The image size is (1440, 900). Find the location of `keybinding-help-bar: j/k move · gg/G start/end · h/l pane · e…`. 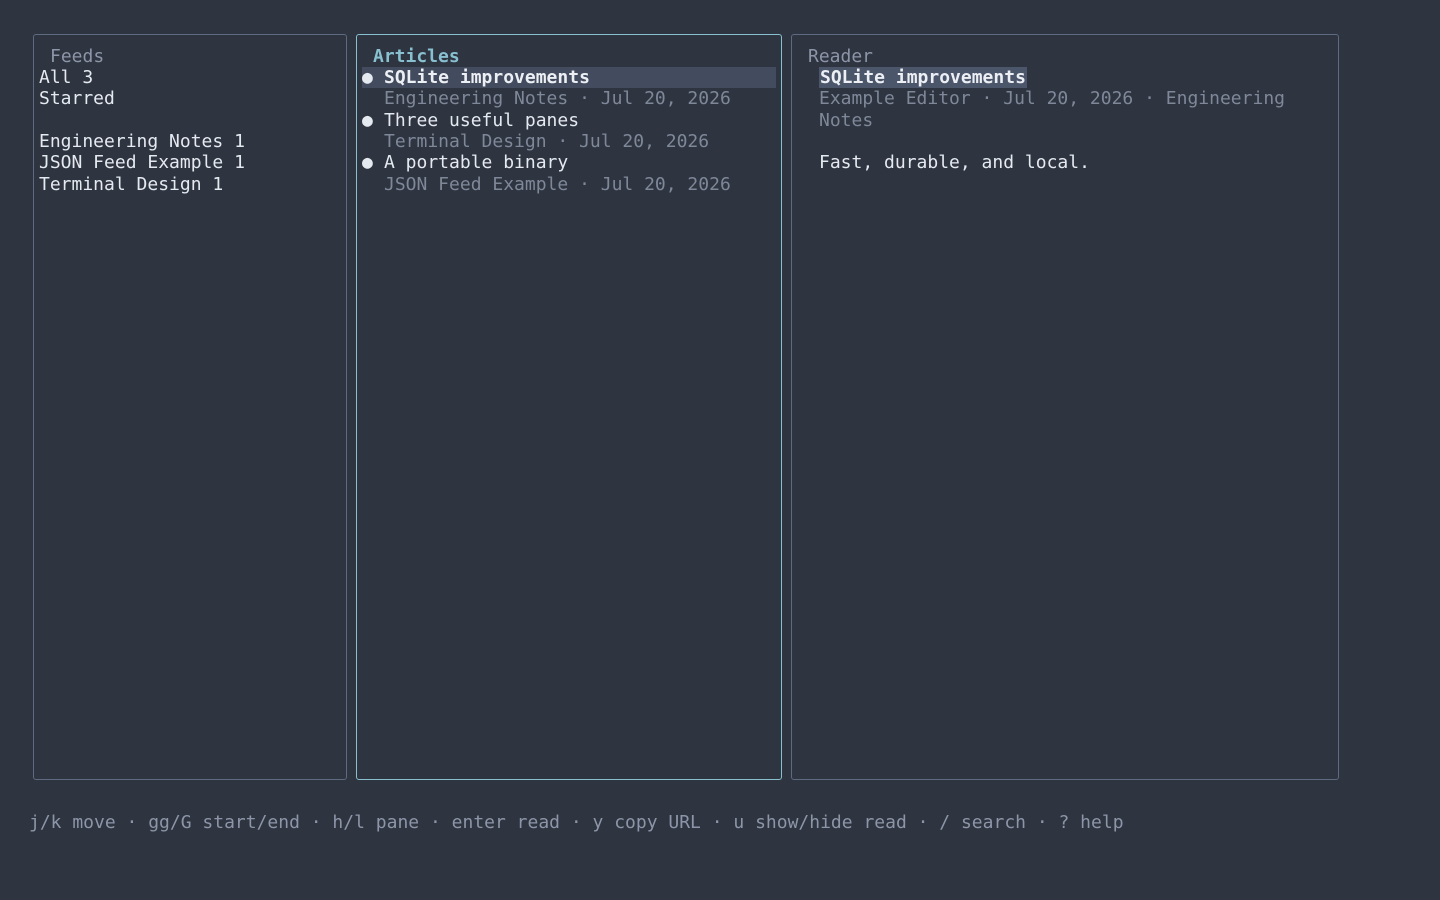

keybinding-help-bar: j/k move · gg/G start/end · h/l pane · e… is located at coordinates (576, 822).